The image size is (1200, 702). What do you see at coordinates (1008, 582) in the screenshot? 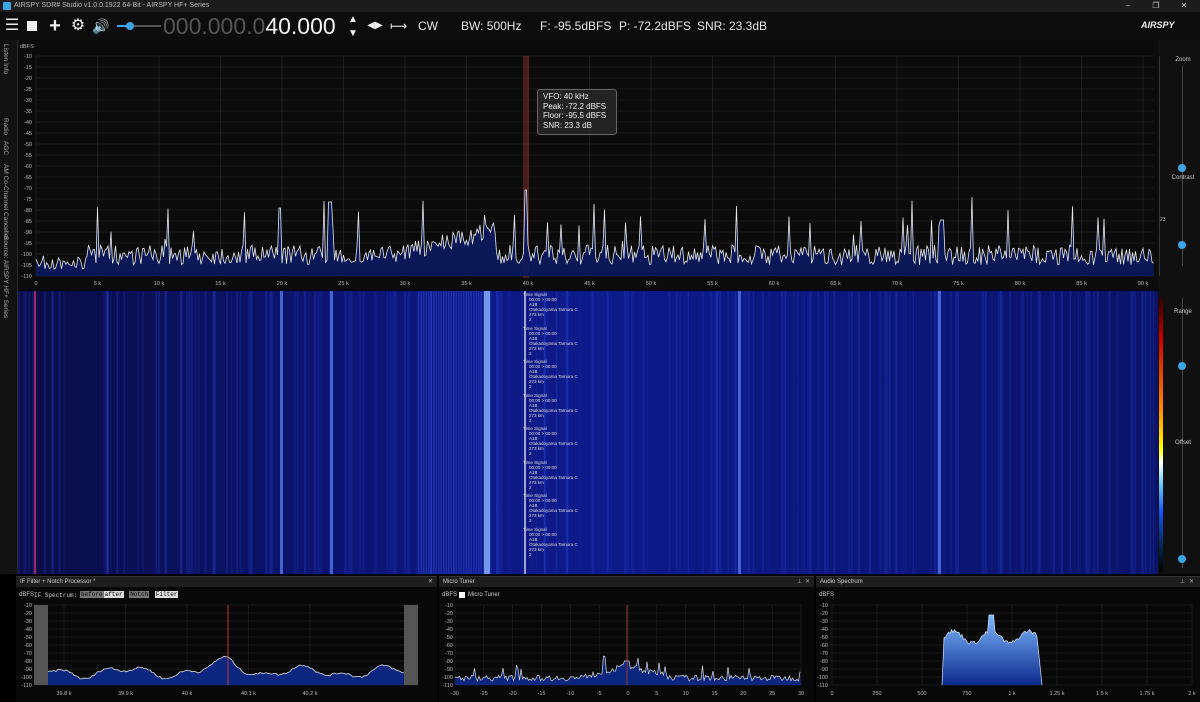
I see `audio-spectrum-title: Audio Spectrum` at bounding box center [1008, 582].